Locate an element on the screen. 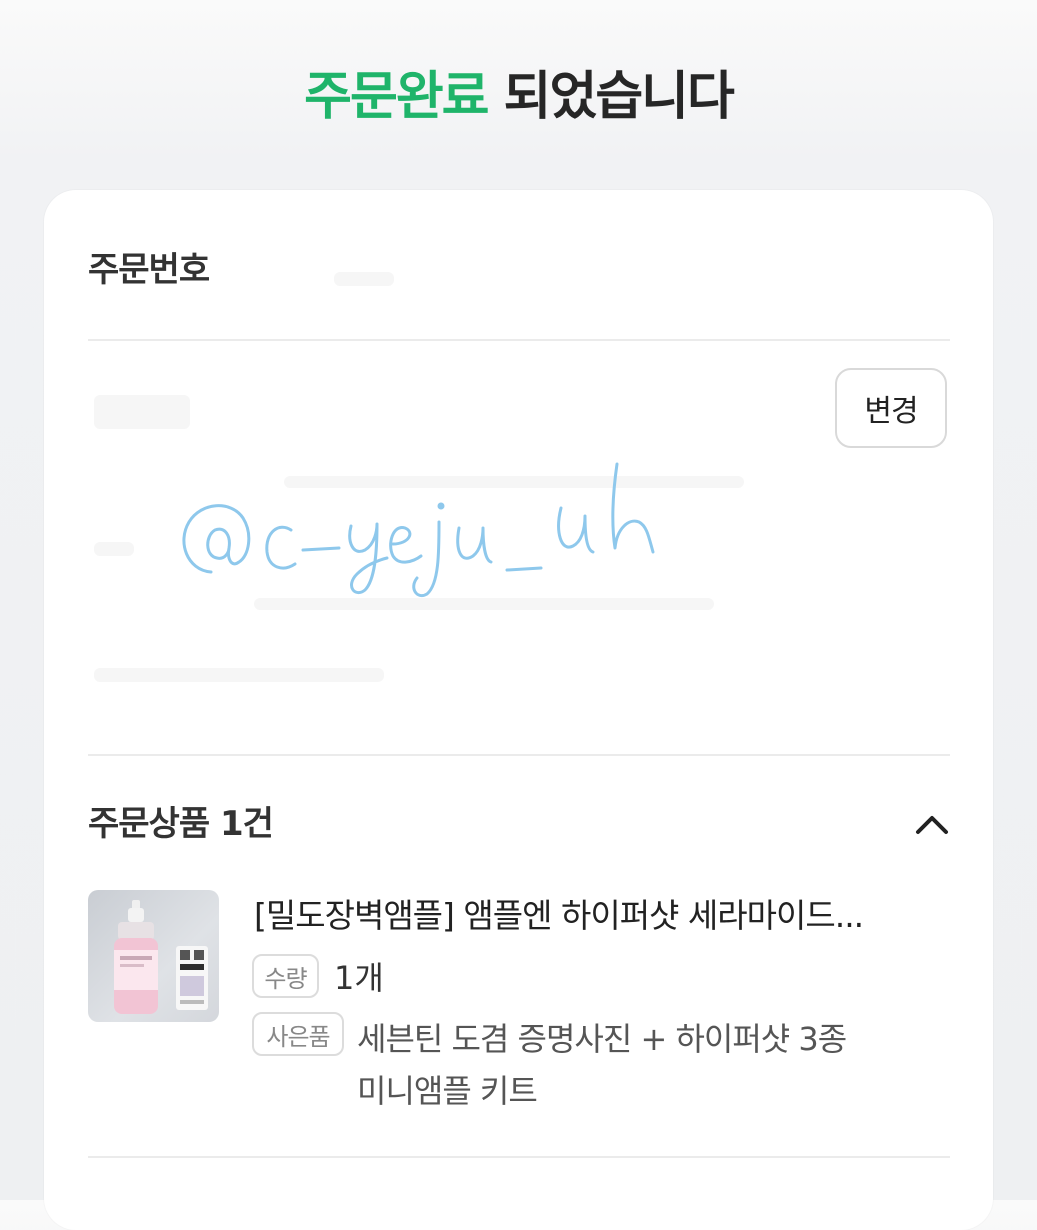 The height and width of the screenshot is (1230, 1037). product-thumbnail is located at coordinates (153, 956).